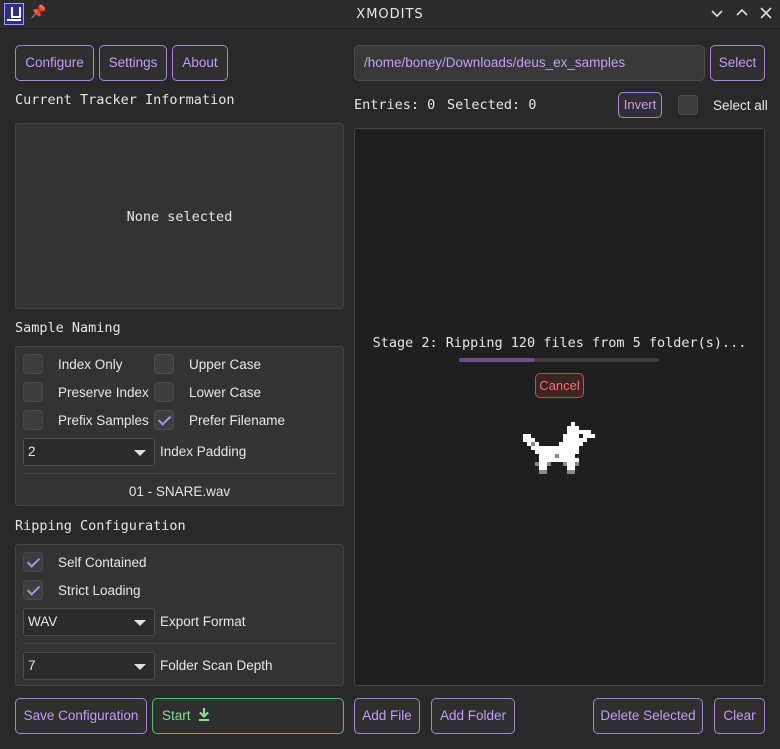 This screenshot has width=780, height=749. I want to click on save-configuration-button: Save Configuration, so click(81, 716).